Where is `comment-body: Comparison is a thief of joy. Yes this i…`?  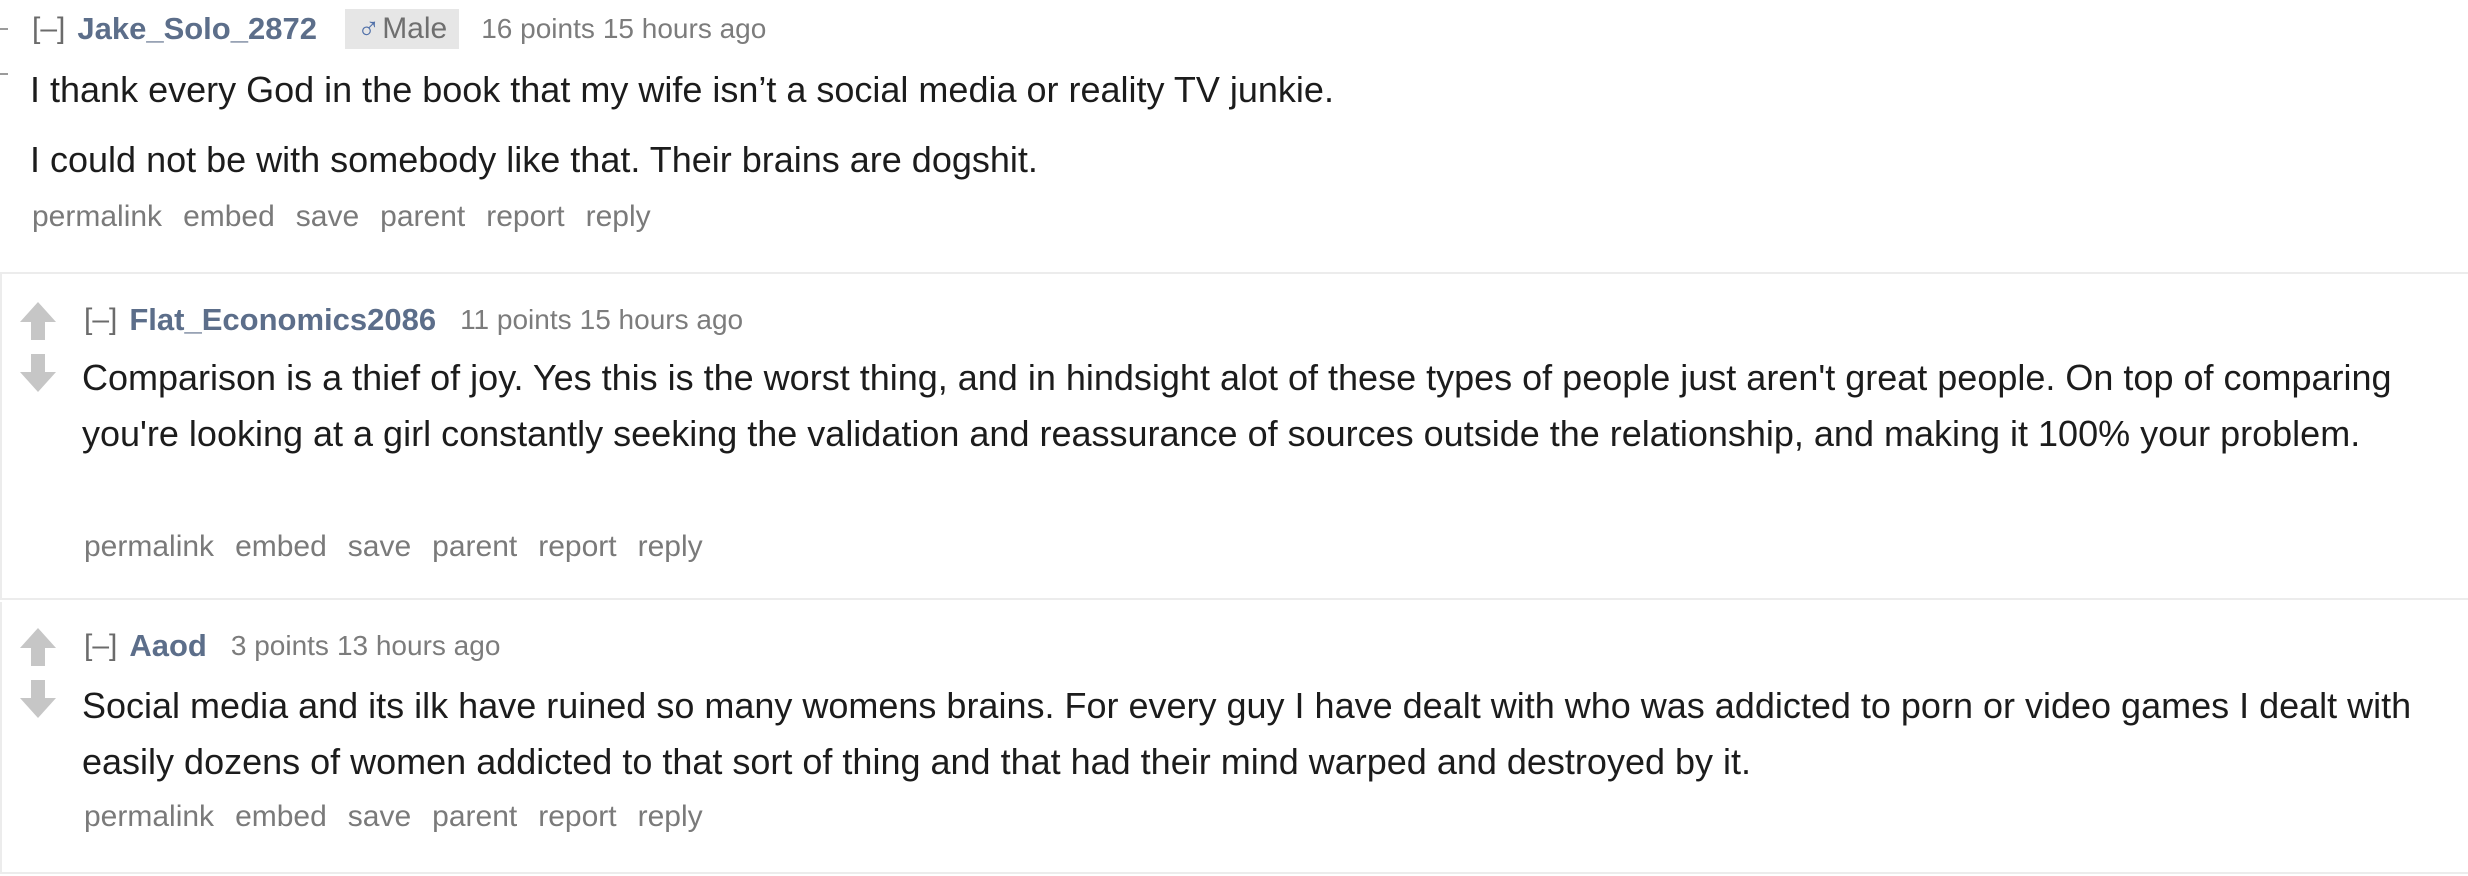 comment-body: Comparison is a thief of joy. Yes this i… is located at coordinates (1267, 406).